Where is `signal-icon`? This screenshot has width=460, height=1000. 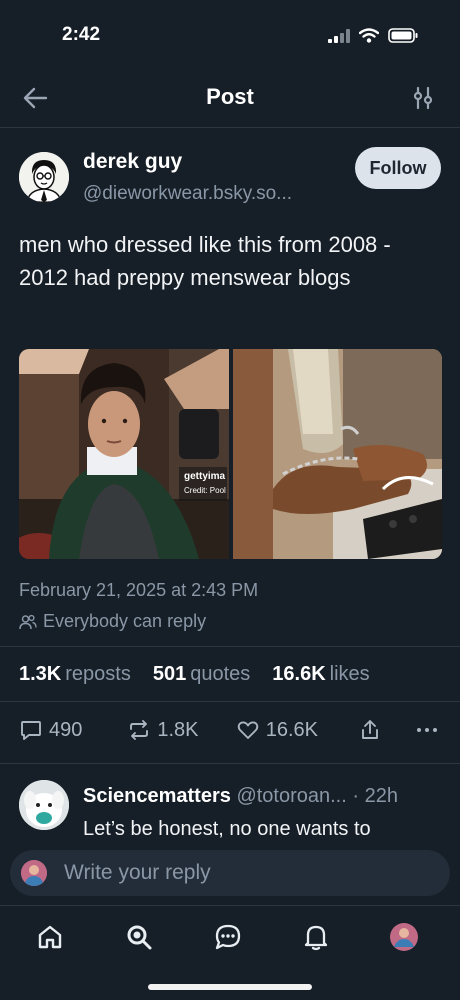 signal-icon is located at coordinates (339, 35).